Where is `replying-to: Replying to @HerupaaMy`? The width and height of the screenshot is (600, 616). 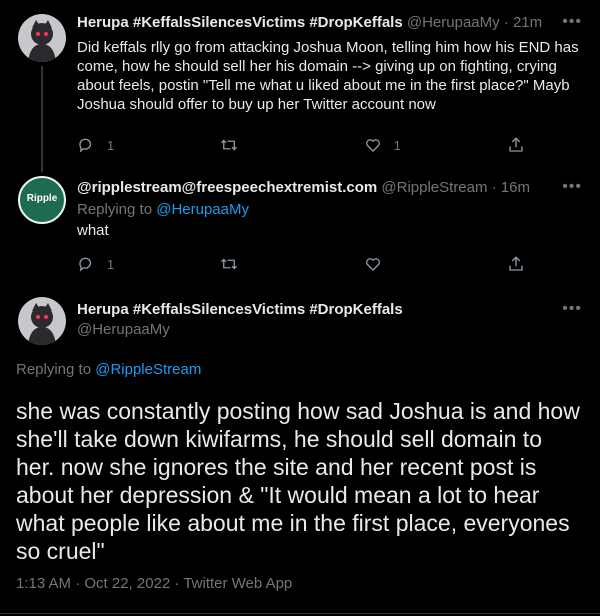 replying-to: Replying to @HerupaaMy is located at coordinates (331, 209).